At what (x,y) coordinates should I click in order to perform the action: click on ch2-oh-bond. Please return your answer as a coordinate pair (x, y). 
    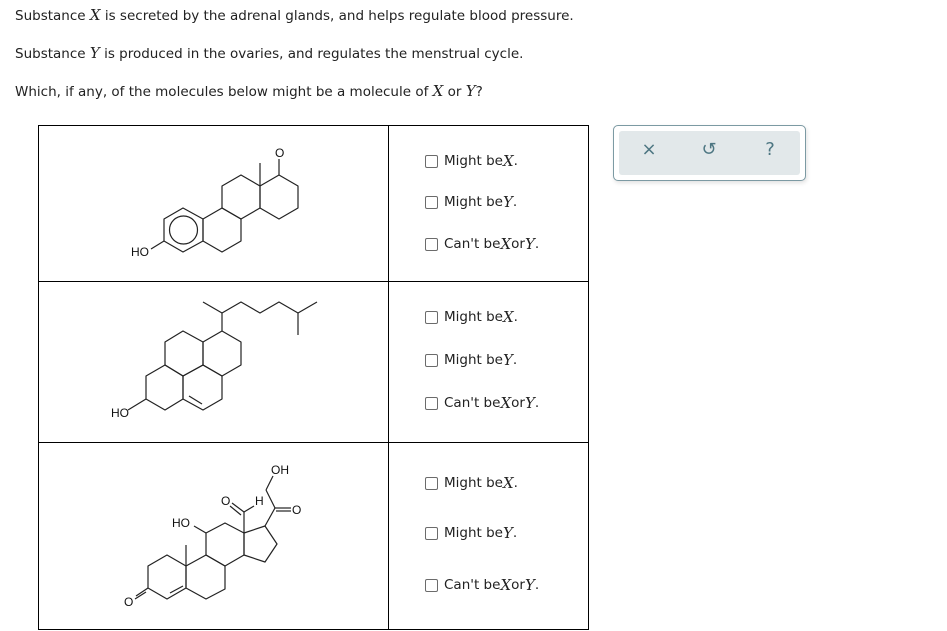
    Looking at the image, I should click on (269, 483).